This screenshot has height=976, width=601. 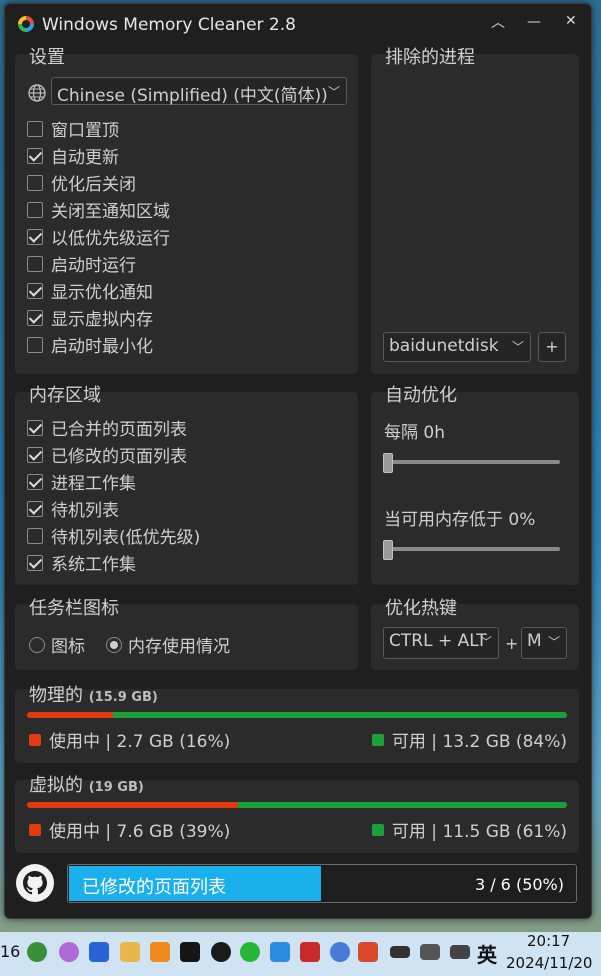 I want to click on checkbox-option: 显示虚拟内存, so click(x=90, y=317).